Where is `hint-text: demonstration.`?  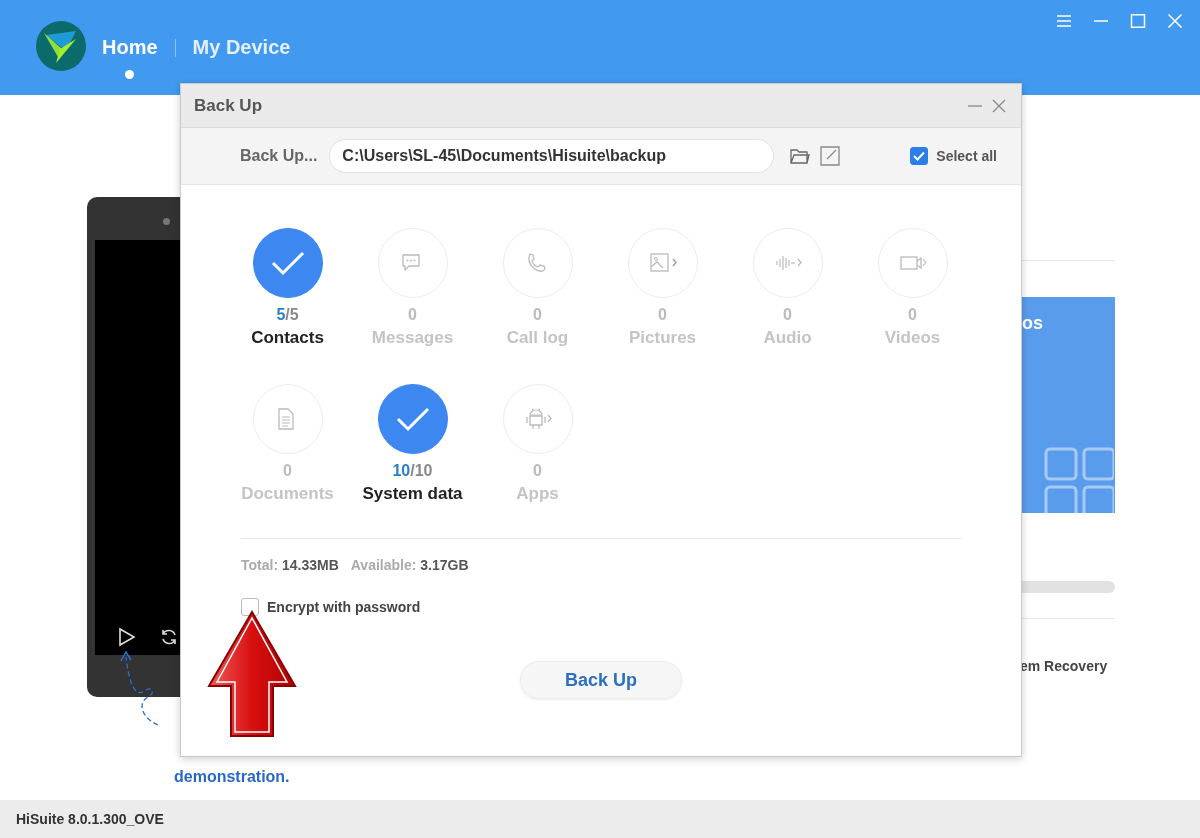
hint-text: demonstration. is located at coordinates (232, 777).